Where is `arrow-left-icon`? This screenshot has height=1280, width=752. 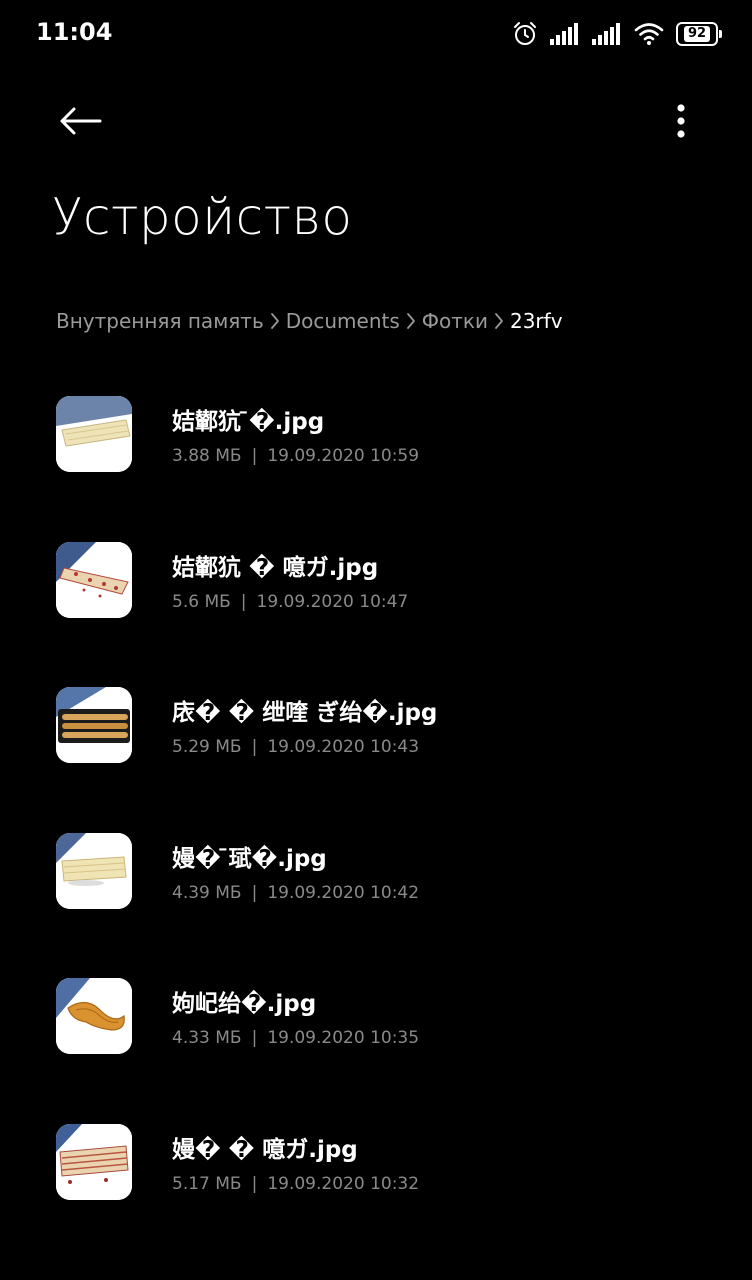
arrow-left-icon is located at coordinates (80, 123).